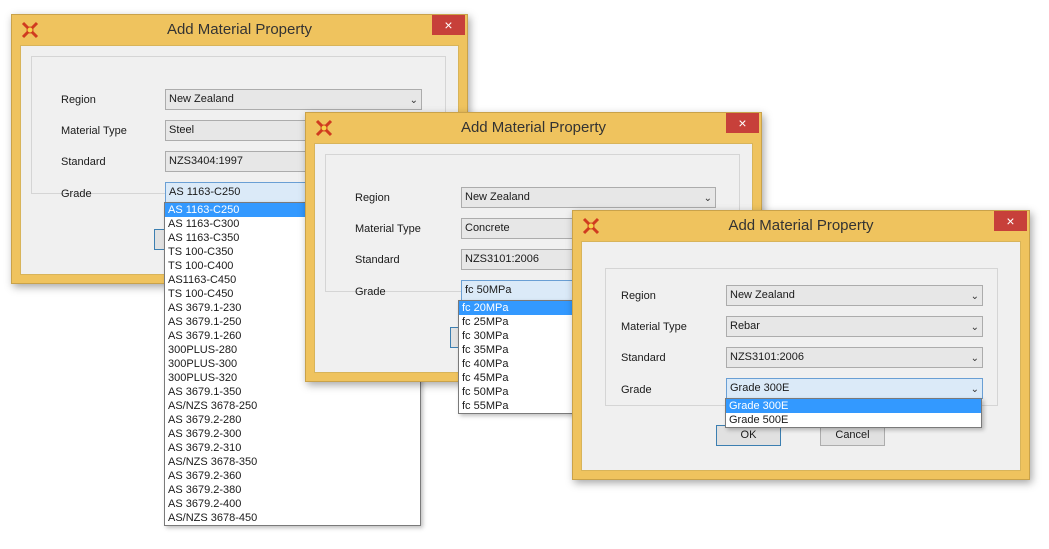 The height and width of the screenshot is (549, 1049). Describe the element at coordinates (523, 364) in the screenshot. I see `list-item: fc 40MPa` at that location.